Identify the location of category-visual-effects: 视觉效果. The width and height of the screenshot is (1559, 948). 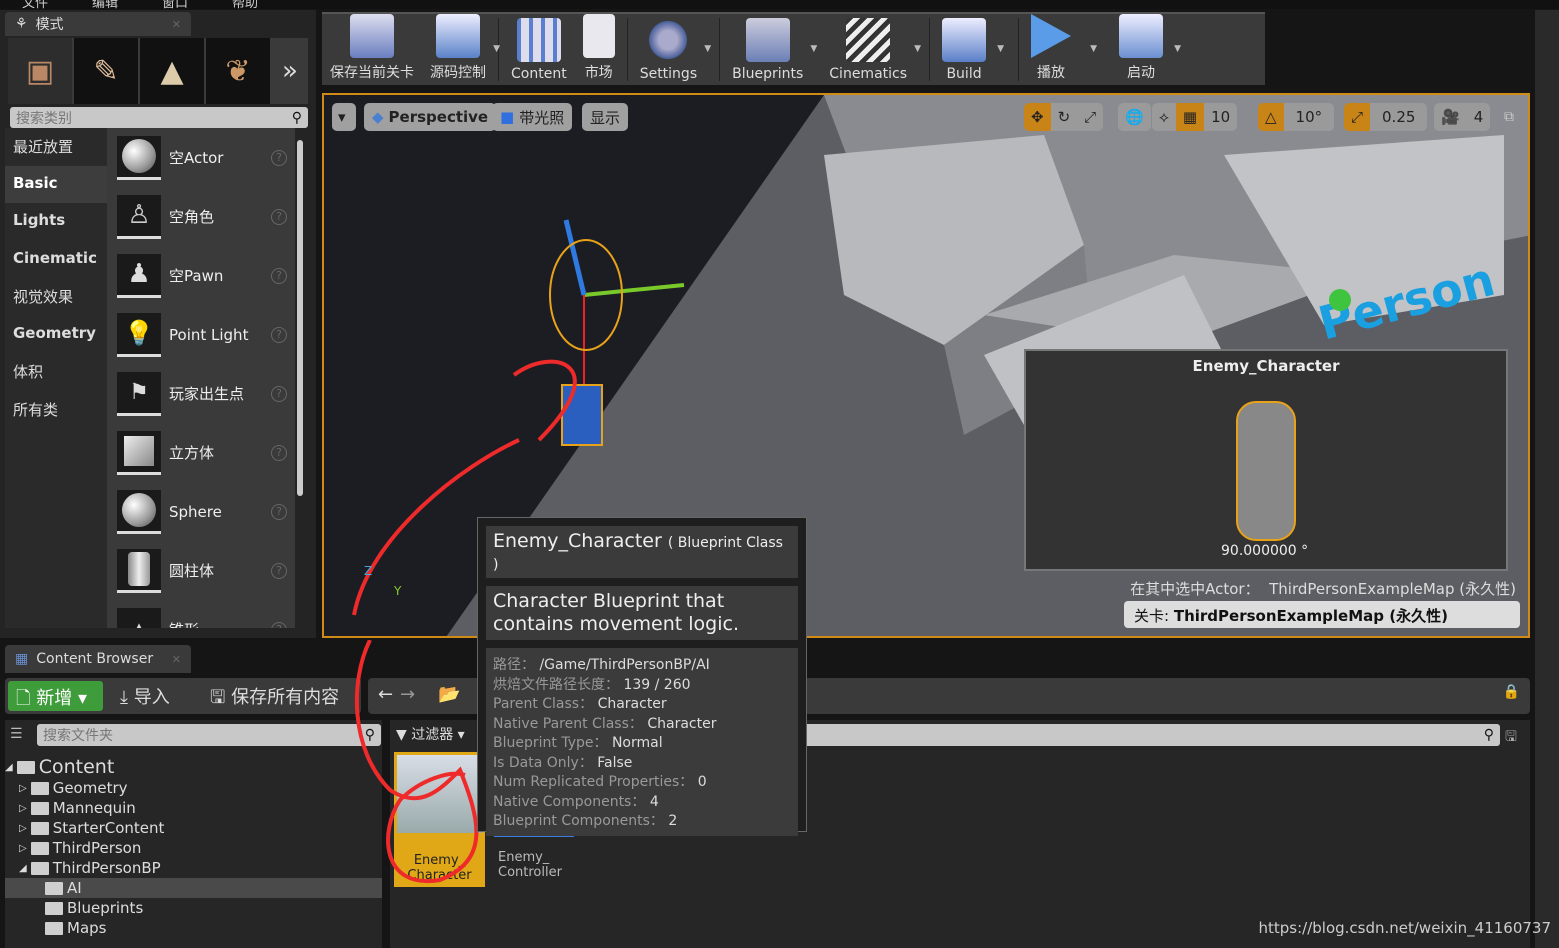
(56, 297).